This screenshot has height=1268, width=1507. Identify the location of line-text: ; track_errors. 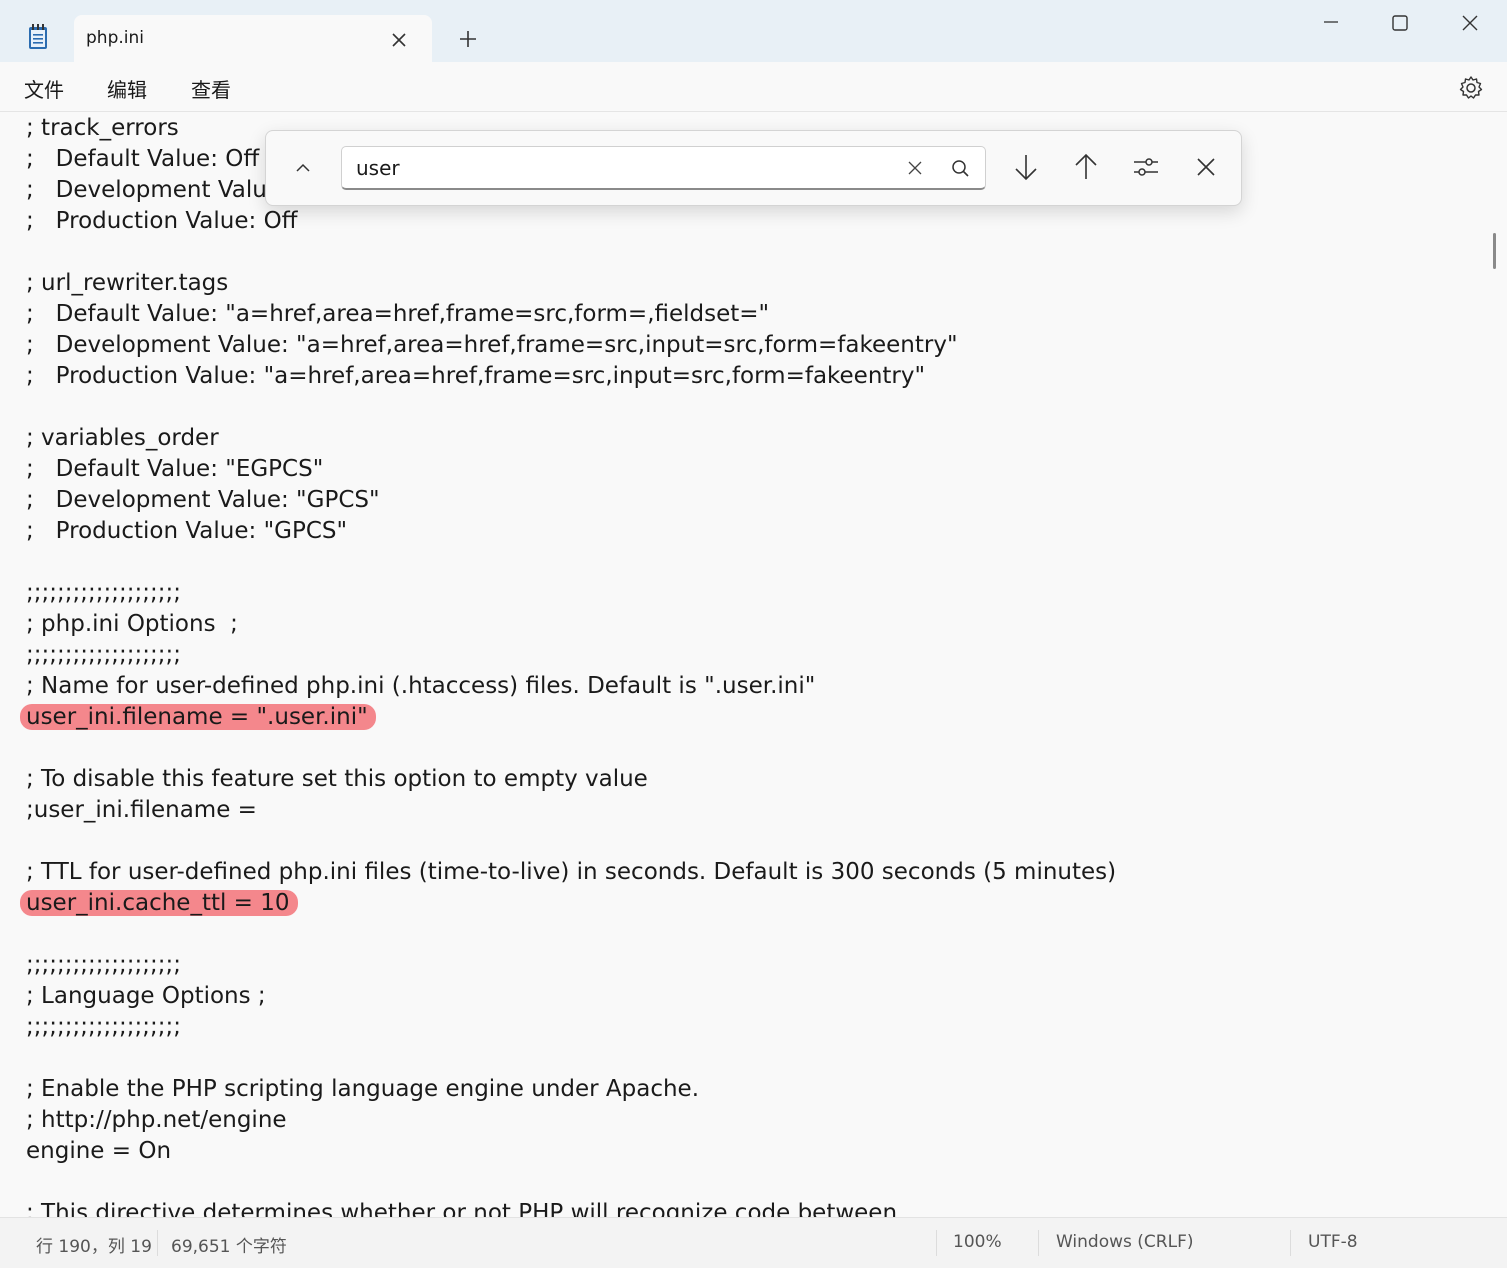
(102, 128).